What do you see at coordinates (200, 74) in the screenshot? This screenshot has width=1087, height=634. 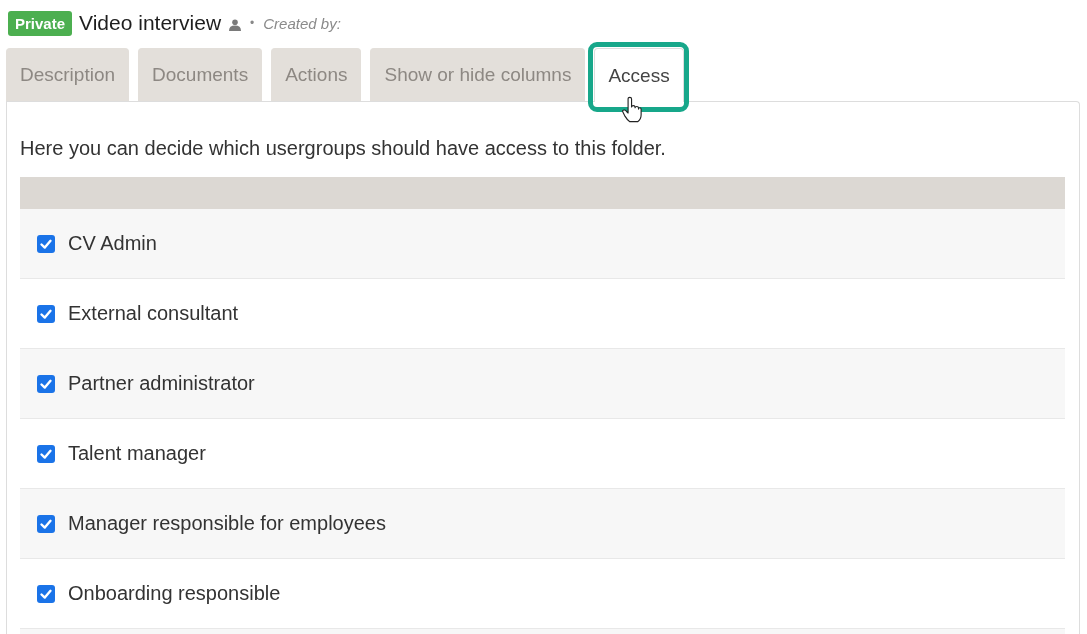 I see `tab: Documents` at bounding box center [200, 74].